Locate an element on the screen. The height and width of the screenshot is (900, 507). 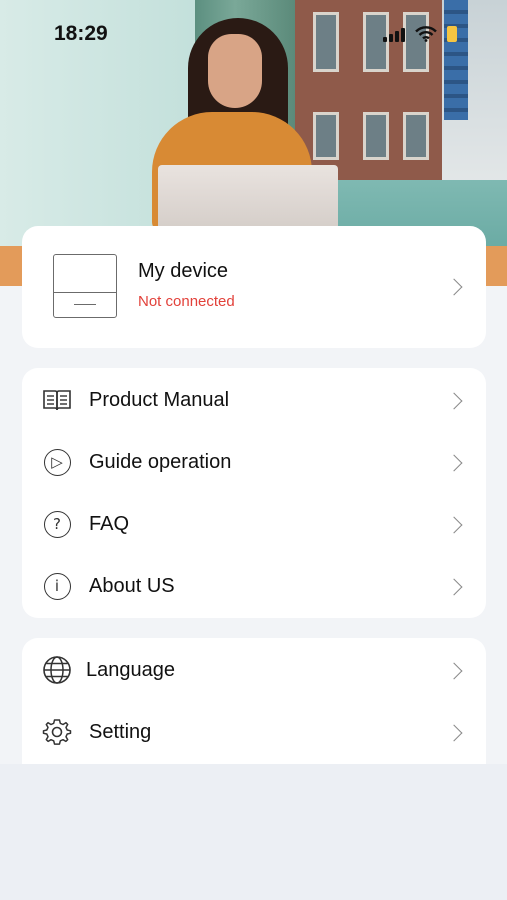
device-status: Not connected is located at coordinates (186, 301).